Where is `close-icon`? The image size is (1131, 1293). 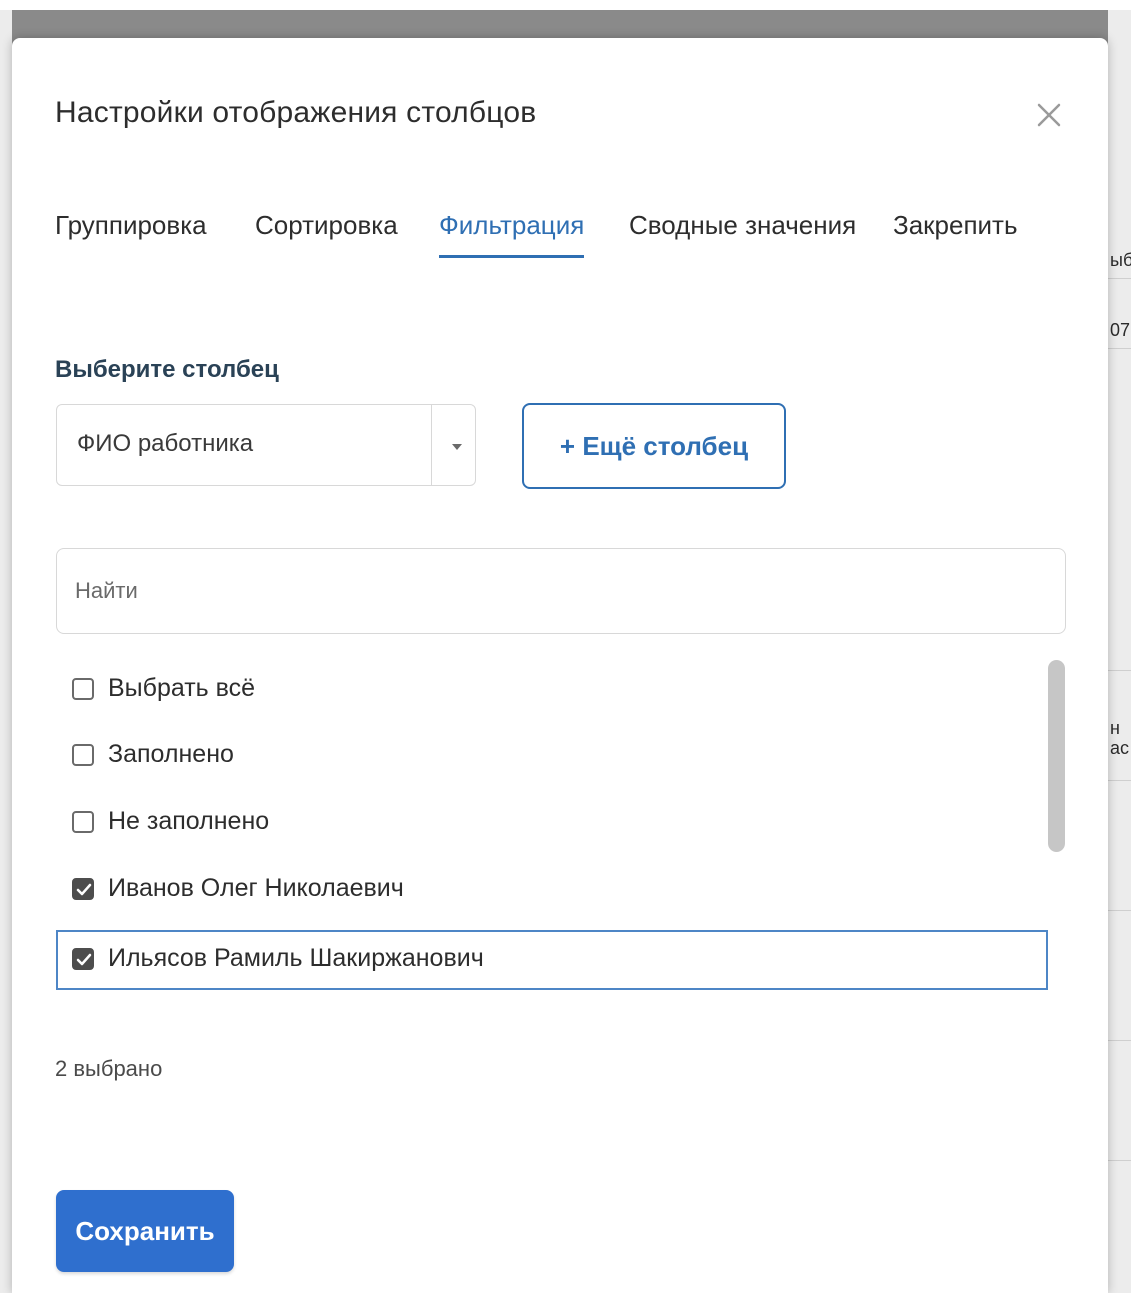
close-icon is located at coordinates (1049, 115).